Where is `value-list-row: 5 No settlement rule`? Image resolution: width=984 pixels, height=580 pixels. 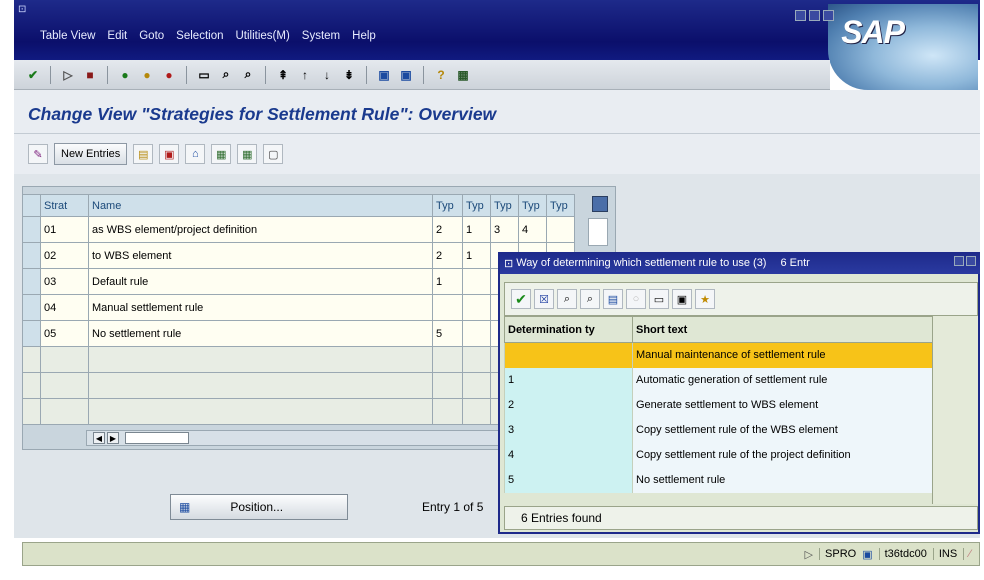 value-list-row: 5 No settlement rule is located at coordinates (718, 480).